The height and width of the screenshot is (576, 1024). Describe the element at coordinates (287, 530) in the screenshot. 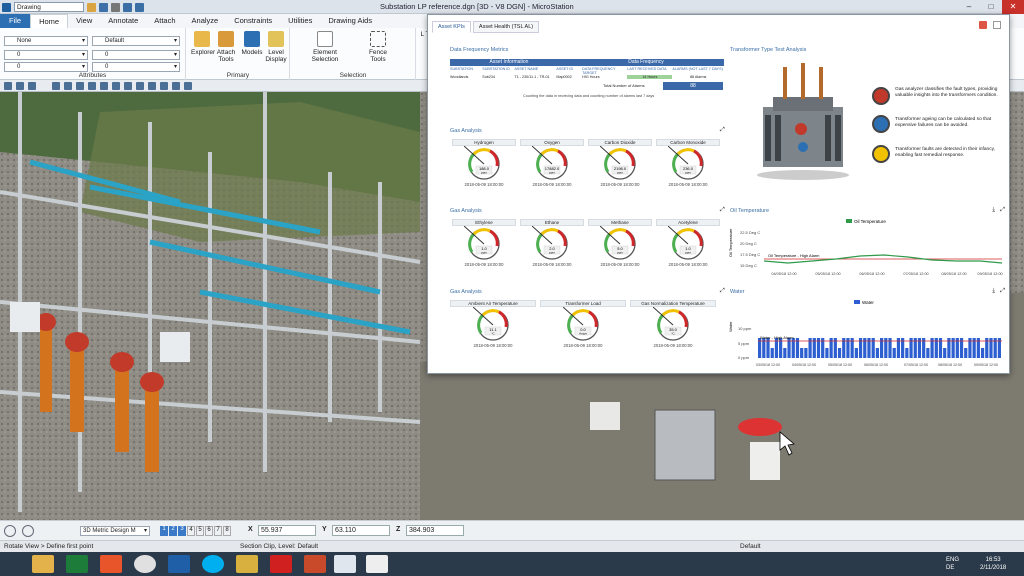

I see `x-coordinate-field: 55.937` at that location.